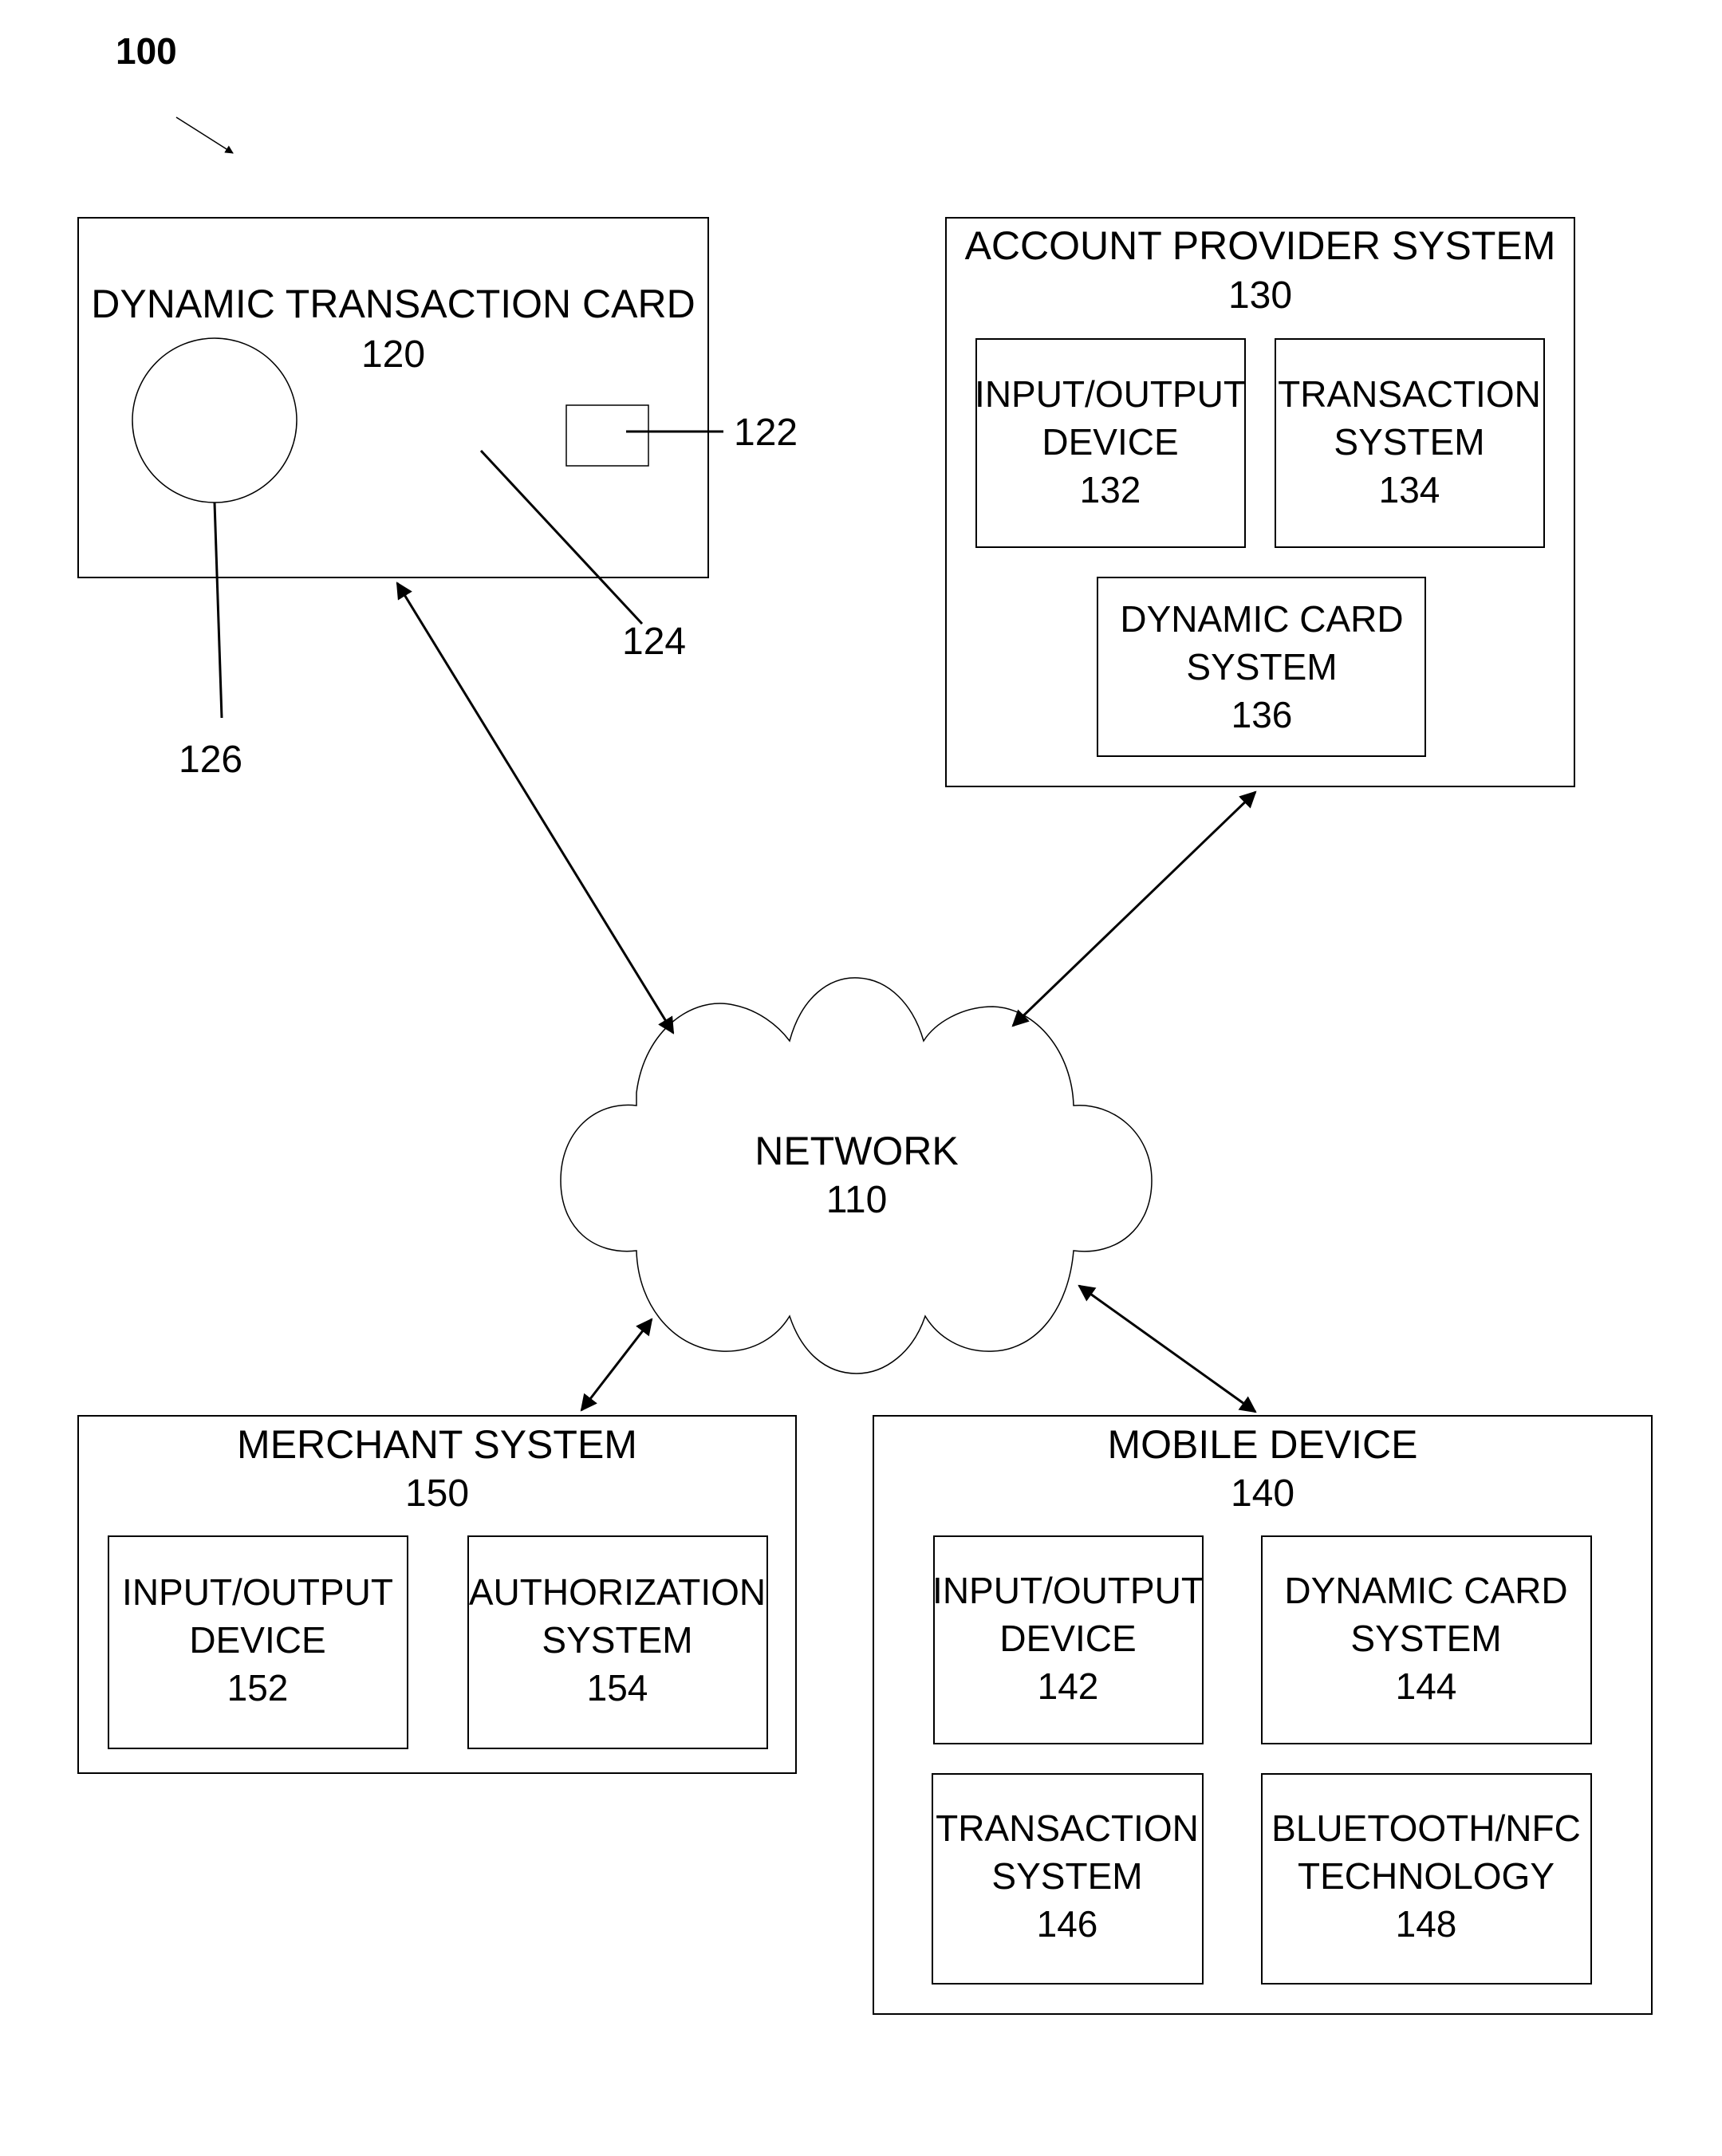 This screenshot has width=1722, height=2156. Describe the element at coordinates (1167, 1348) in the screenshot. I see `mobile-network-arrow` at that location.